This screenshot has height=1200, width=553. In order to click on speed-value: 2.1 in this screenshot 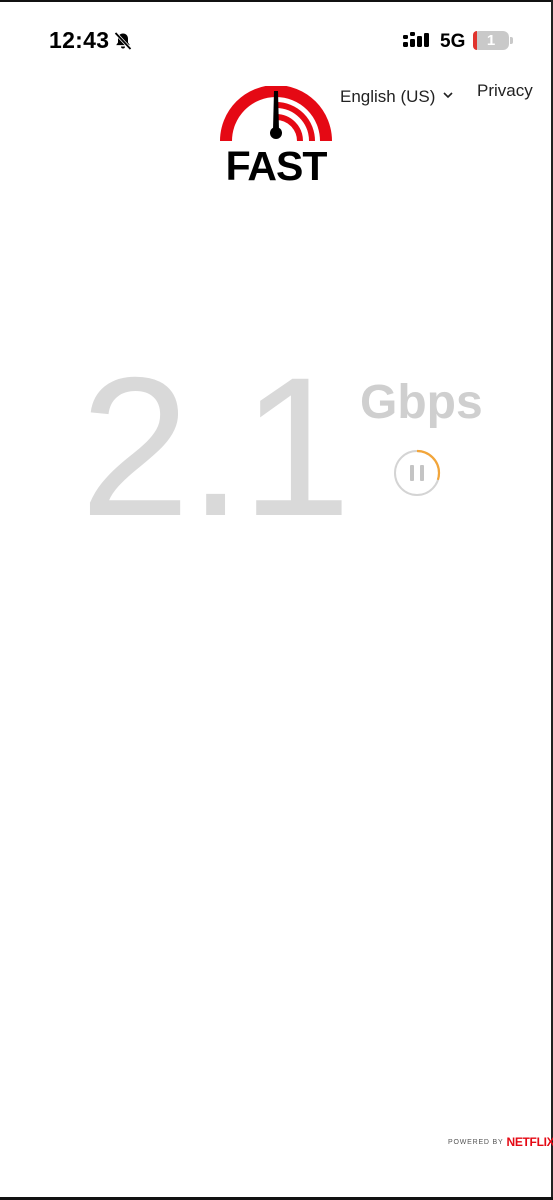, I will do `click(215, 446)`.